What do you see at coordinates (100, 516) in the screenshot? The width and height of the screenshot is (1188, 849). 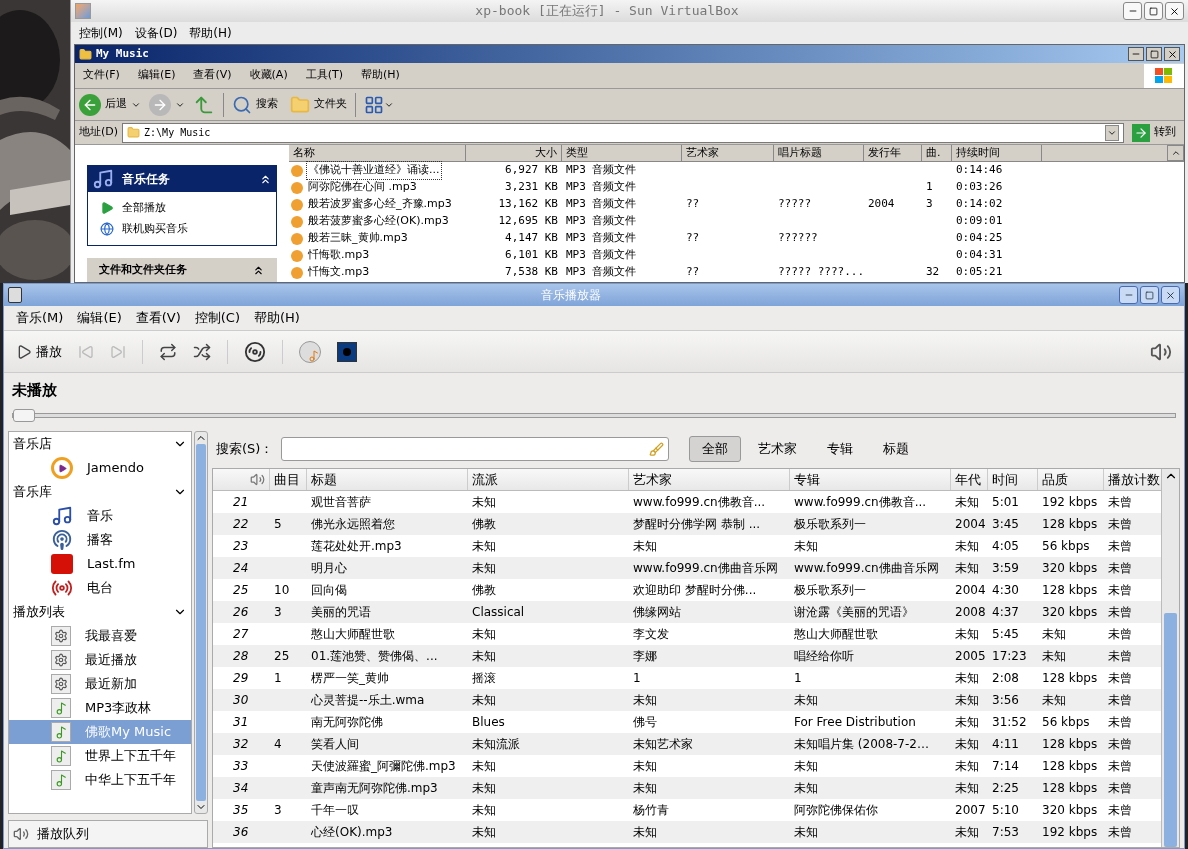 I see `sidebar-item: 音乐` at bounding box center [100, 516].